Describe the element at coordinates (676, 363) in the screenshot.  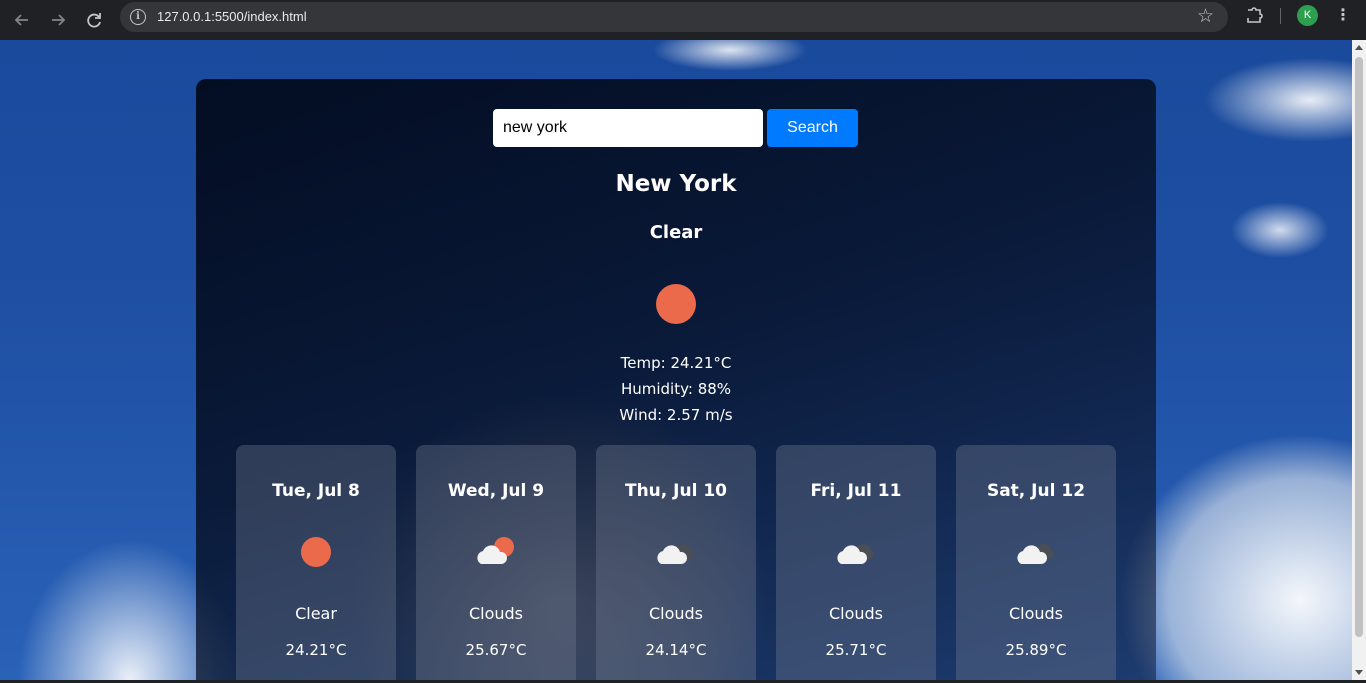
I see `current-temp: Temp: 24.21°C` at that location.